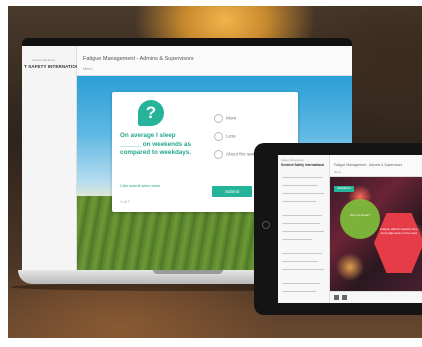 The height and width of the screenshot is (347, 422). What do you see at coordinates (344, 297) in the screenshot?
I see `pause-icon` at bounding box center [344, 297].